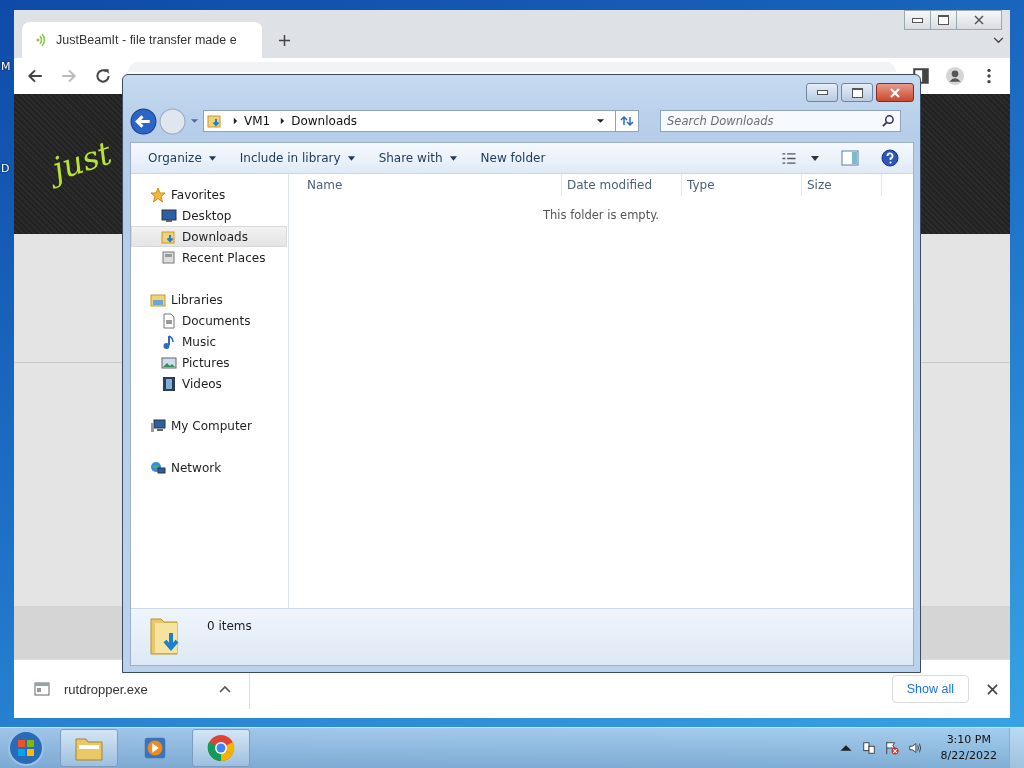 This screenshot has height=768, width=1024. What do you see at coordinates (891, 748) in the screenshot?
I see `flag-error-icon` at bounding box center [891, 748].